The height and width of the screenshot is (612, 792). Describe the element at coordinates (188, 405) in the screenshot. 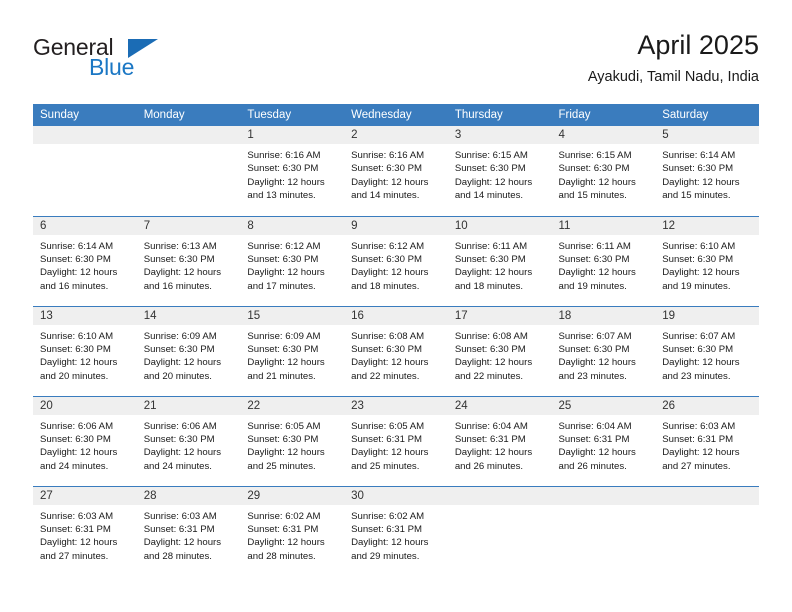

I see `day-number: 21` at that location.